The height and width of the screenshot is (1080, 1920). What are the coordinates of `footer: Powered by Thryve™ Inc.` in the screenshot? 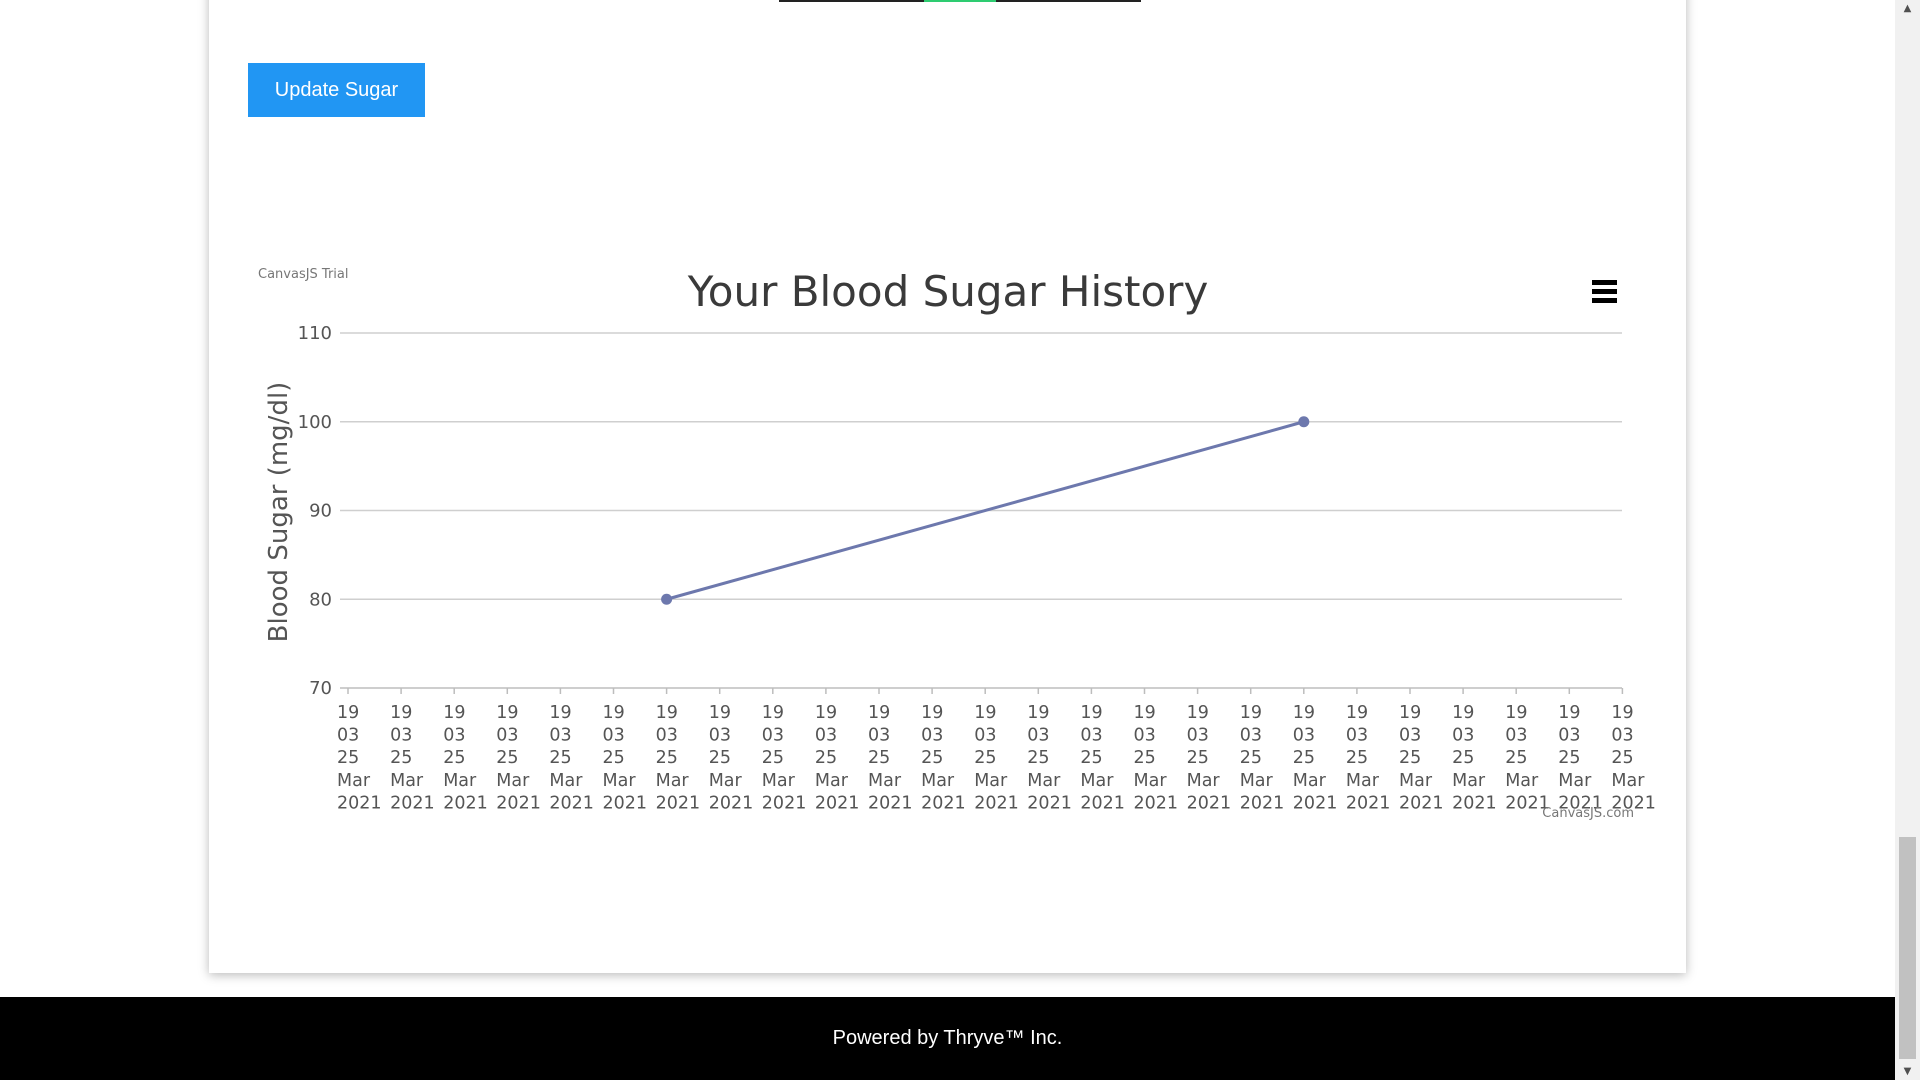 It's located at (947, 1038).